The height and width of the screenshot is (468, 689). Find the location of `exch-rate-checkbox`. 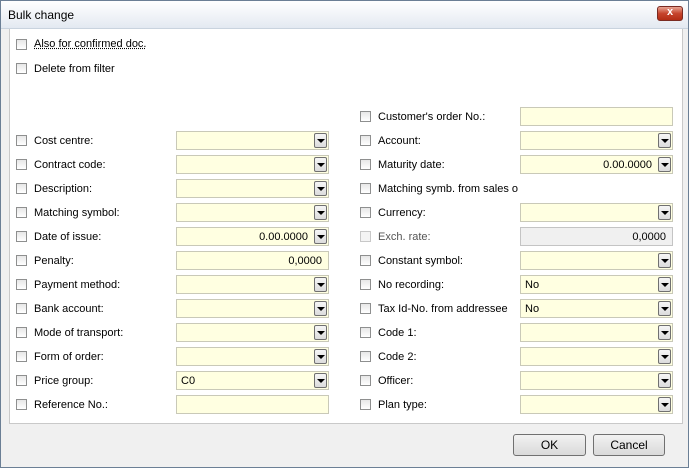

exch-rate-checkbox is located at coordinates (365, 236).